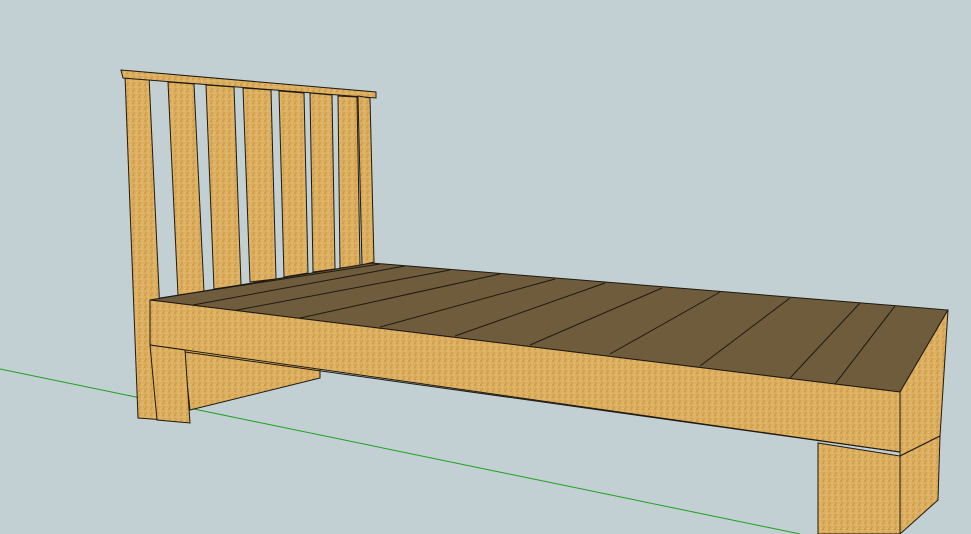 The width and height of the screenshot is (971, 534). Describe the element at coordinates (170, 384) in the screenshot. I see `front-left-leg` at that location.